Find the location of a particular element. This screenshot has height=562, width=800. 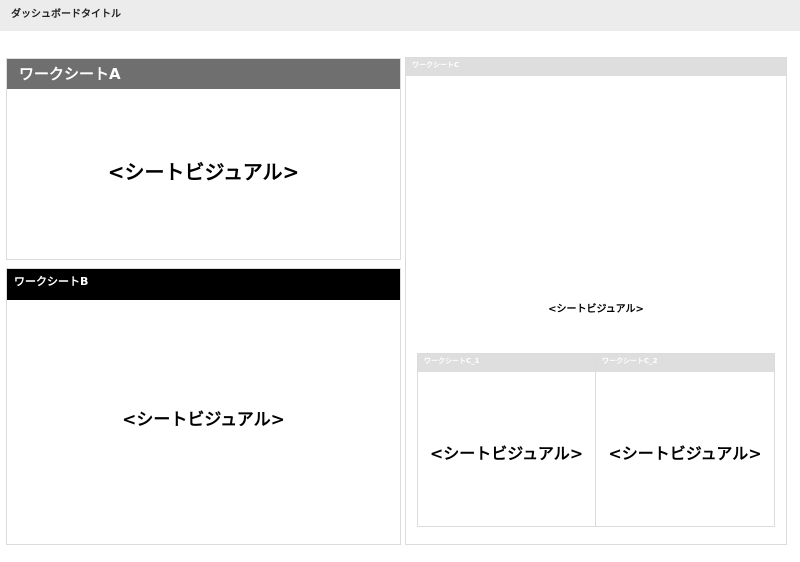

dashboard-title: ダッシュボードタイトル is located at coordinates (66, 14).